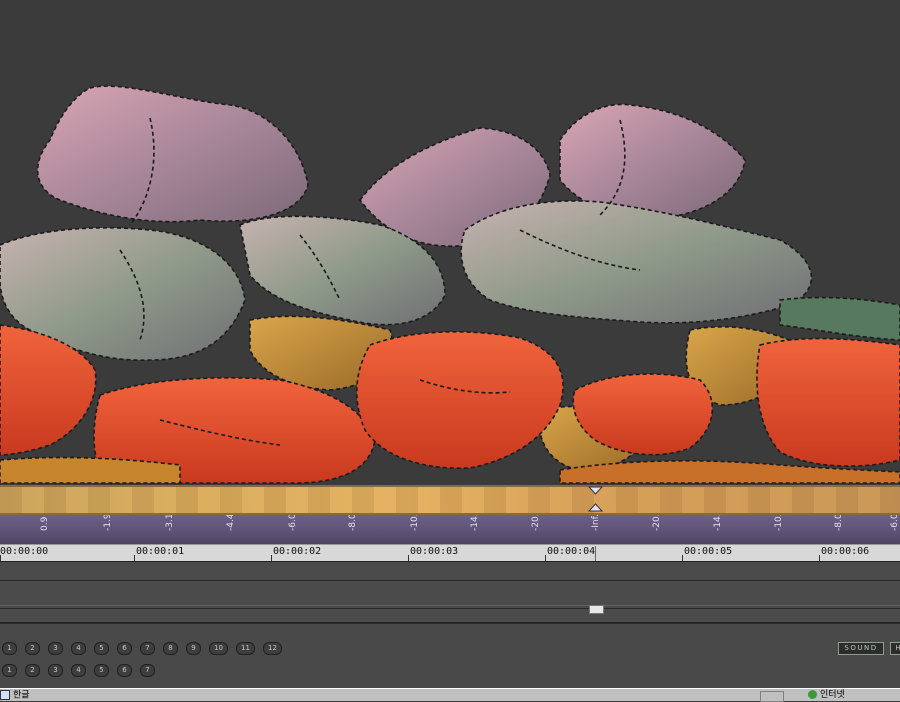  What do you see at coordinates (170, 523) in the screenshot?
I see `meter-label: -3.1` at bounding box center [170, 523].